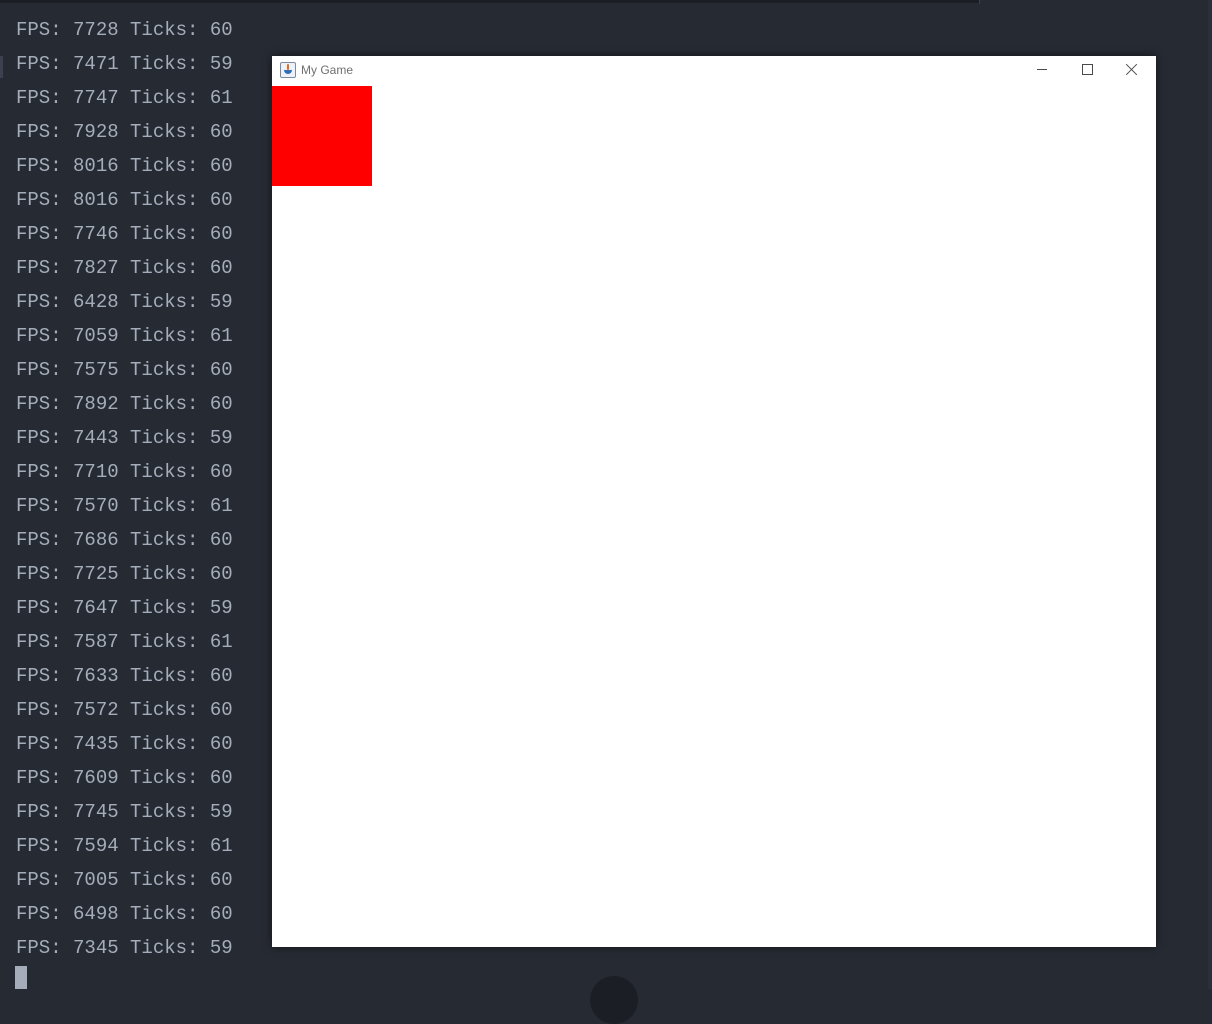 The image size is (1212, 1024). I want to click on console-line: FPS: 7710 Ticks: 60, so click(124, 472).